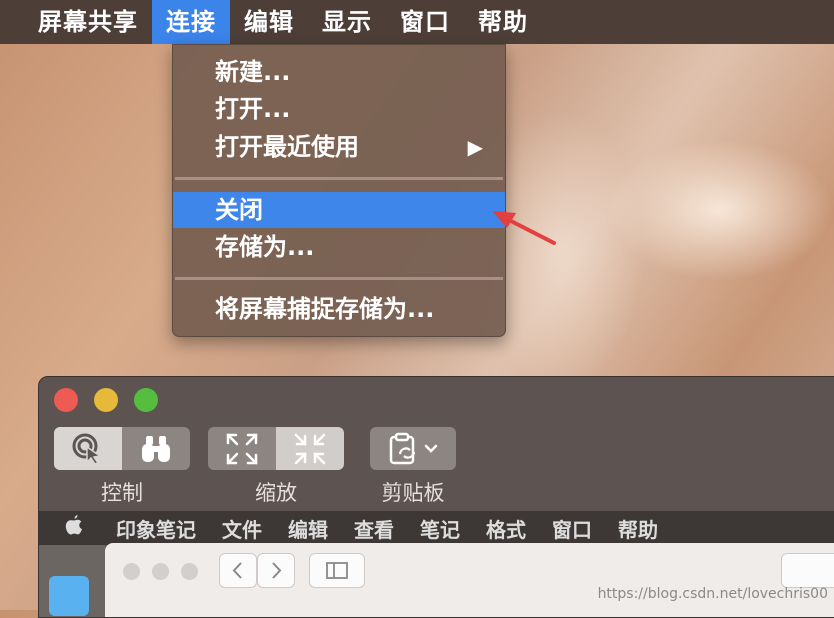 Image resolution: width=834 pixels, height=618 pixels. Describe the element at coordinates (156, 528) in the screenshot. I see `remote-menu-evernote: 印象笔记` at that location.